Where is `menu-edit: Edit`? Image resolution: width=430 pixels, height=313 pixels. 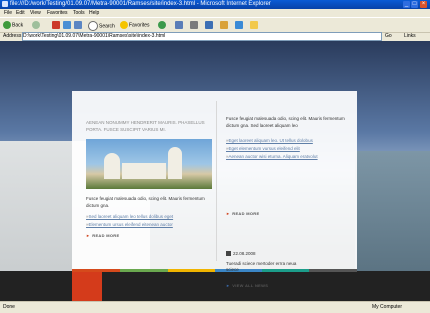 menu-edit: Edit is located at coordinates (20, 13).